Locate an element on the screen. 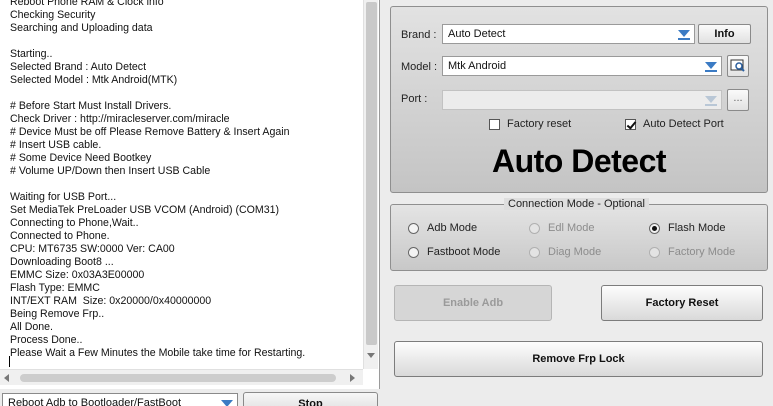 The image size is (773, 406). model-select: Mtk Android is located at coordinates (582, 66).